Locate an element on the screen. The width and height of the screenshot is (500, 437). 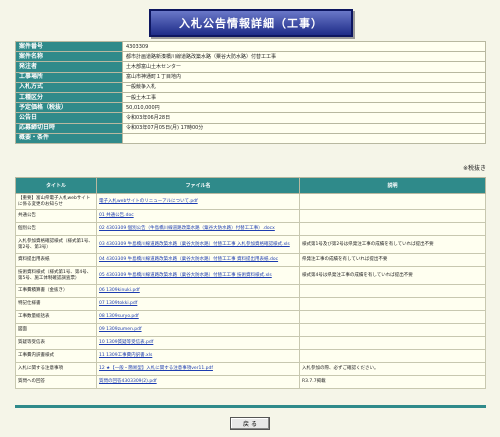
attachment-file-link: 10 1309質疑等受信表.pdf is located at coordinates (126, 342).